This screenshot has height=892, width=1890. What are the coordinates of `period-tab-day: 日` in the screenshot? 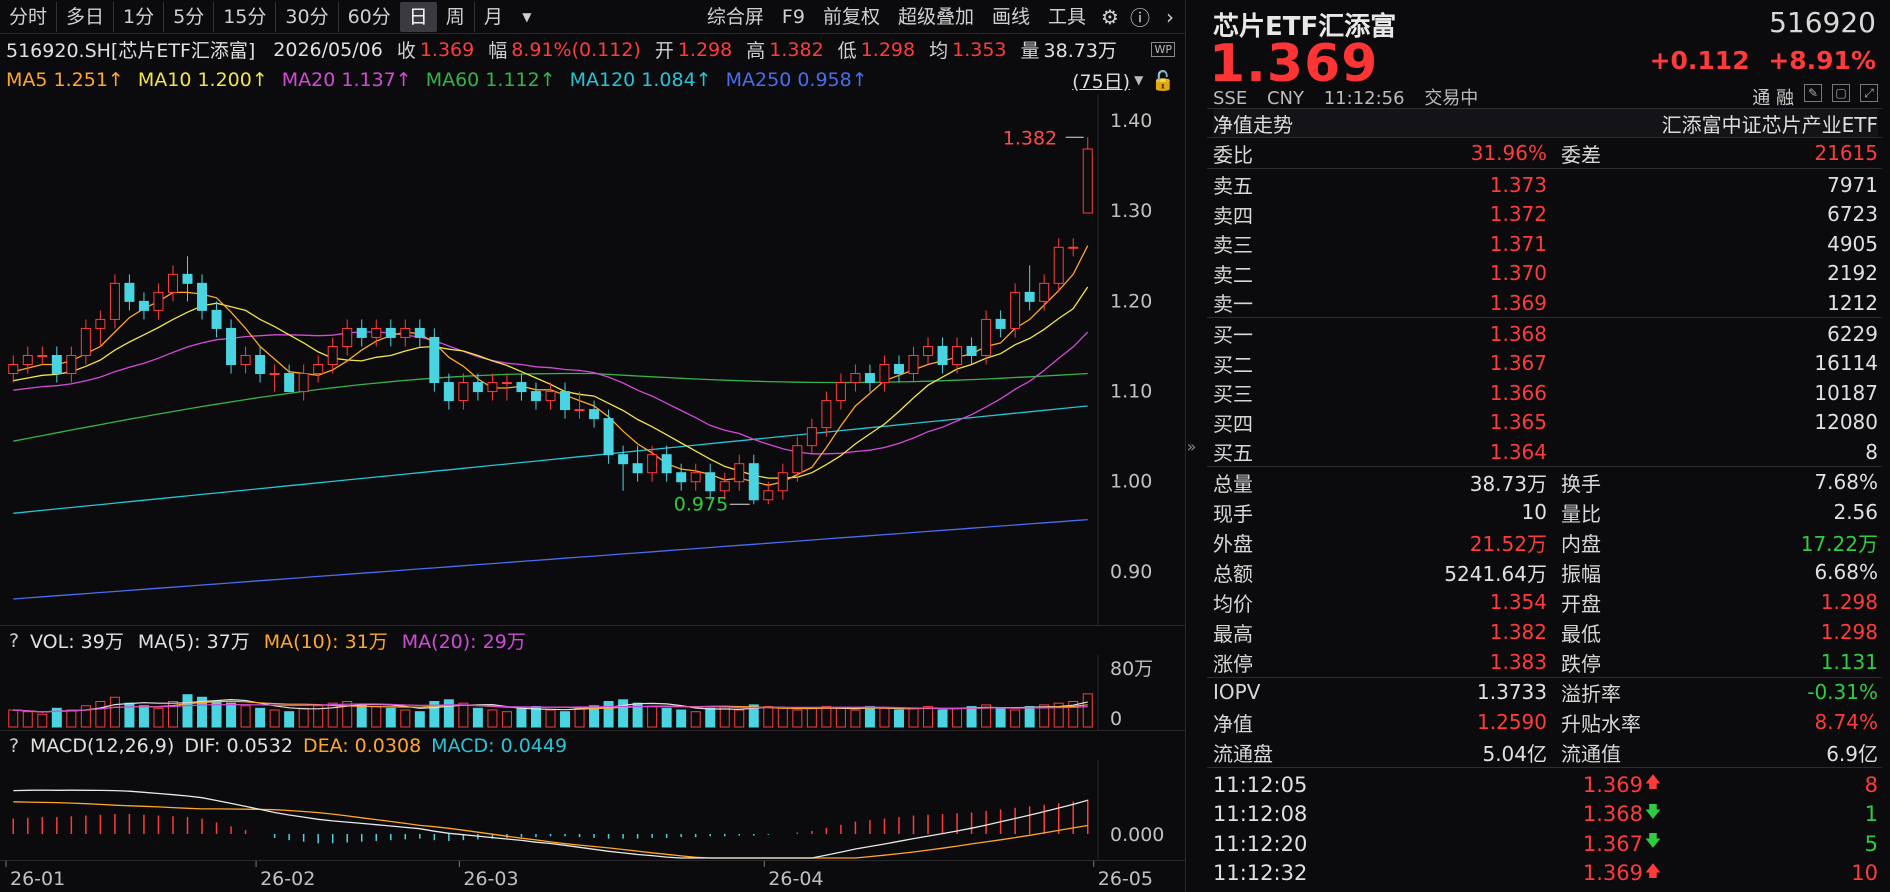 It's located at (418, 16).